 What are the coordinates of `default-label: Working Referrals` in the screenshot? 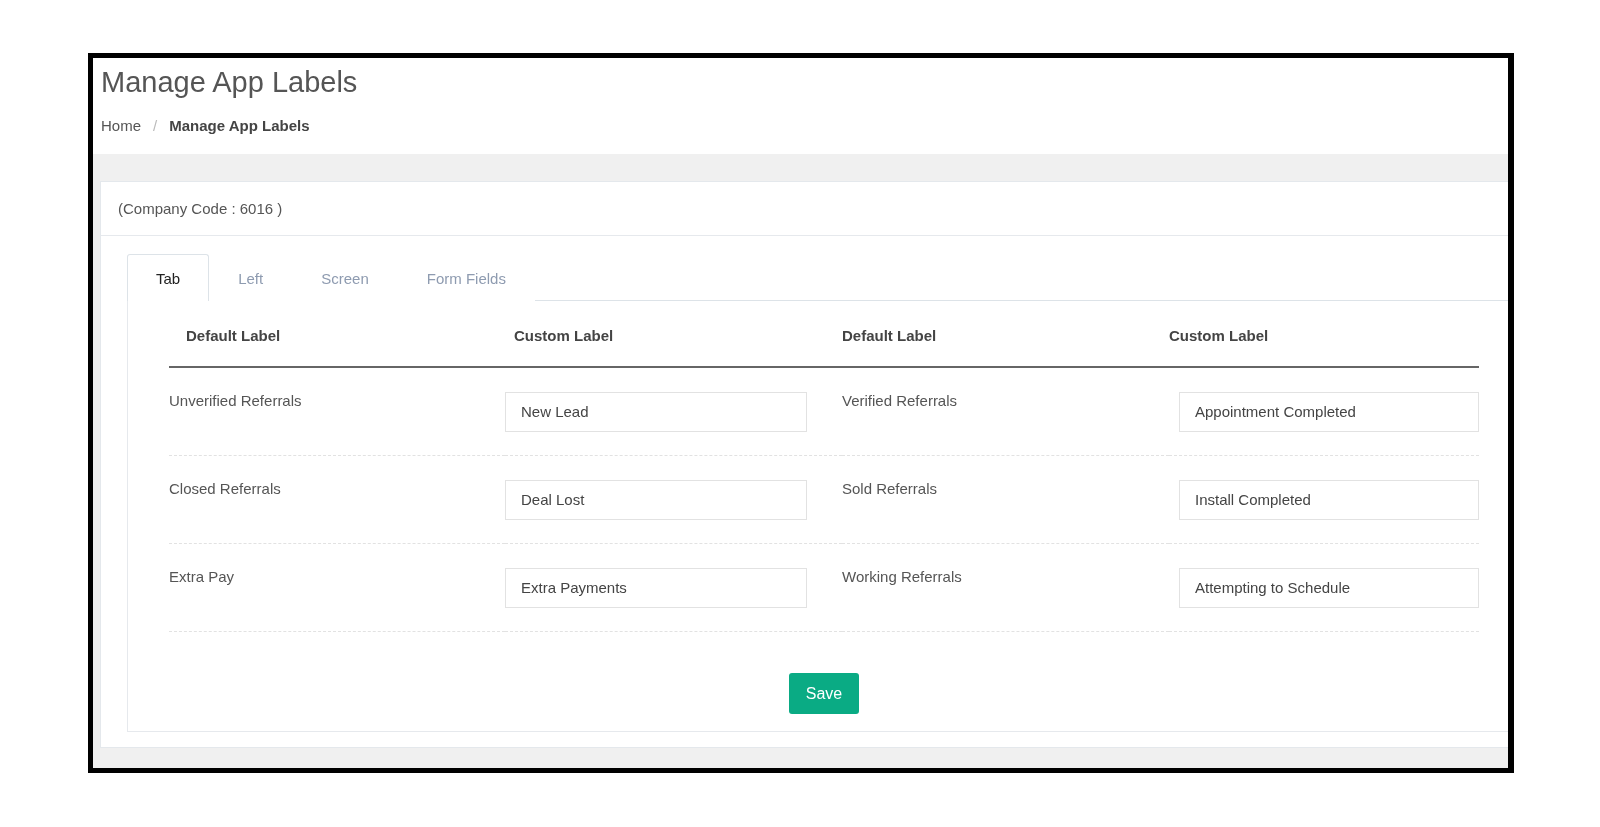 It's located at (902, 576).